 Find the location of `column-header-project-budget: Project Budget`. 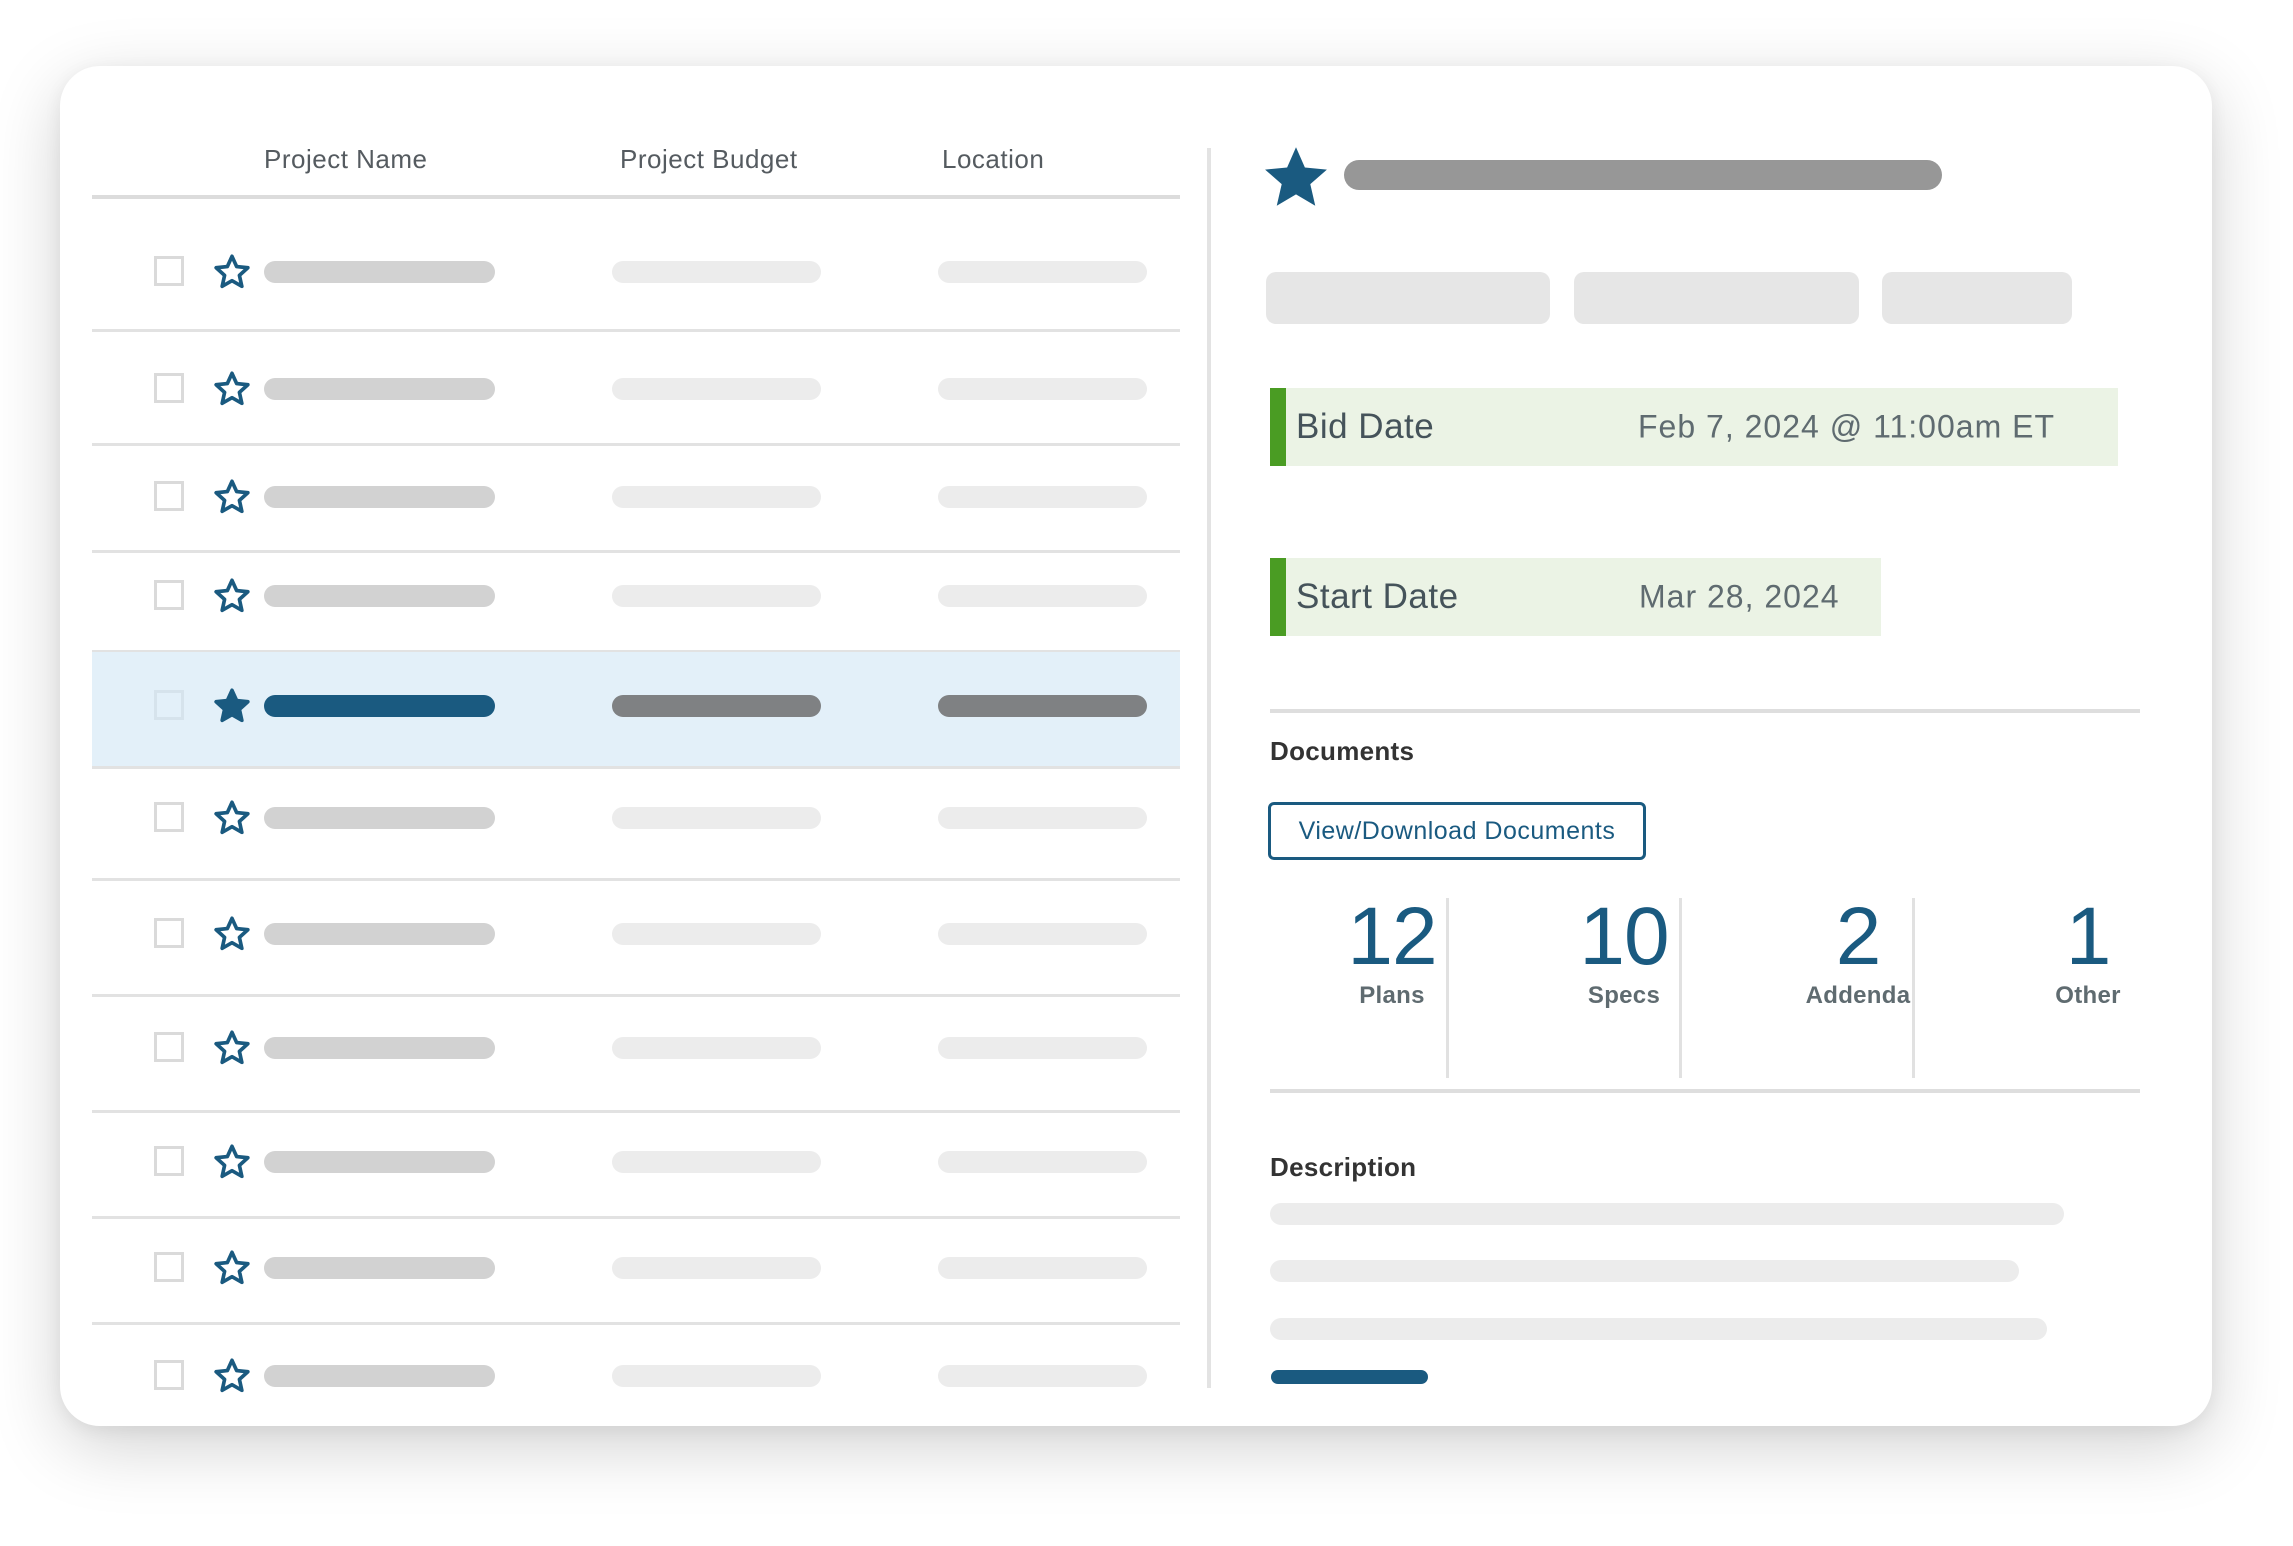

column-header-project-budget: Project Budget is located at coordinates (709, 159).